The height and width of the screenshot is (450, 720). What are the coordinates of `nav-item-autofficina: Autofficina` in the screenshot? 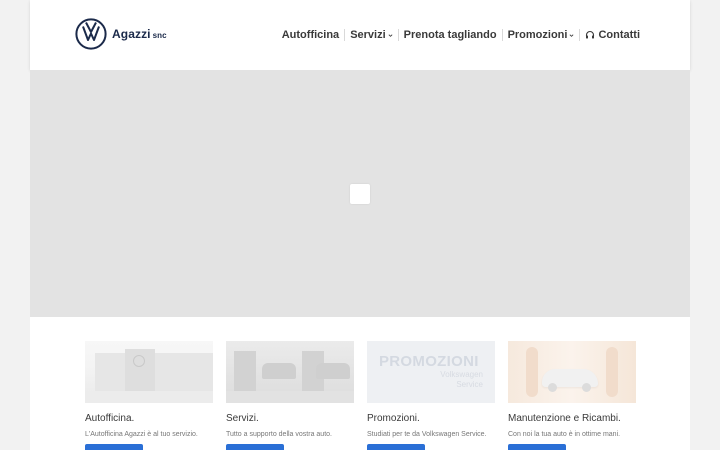 It's located at (310, 35).